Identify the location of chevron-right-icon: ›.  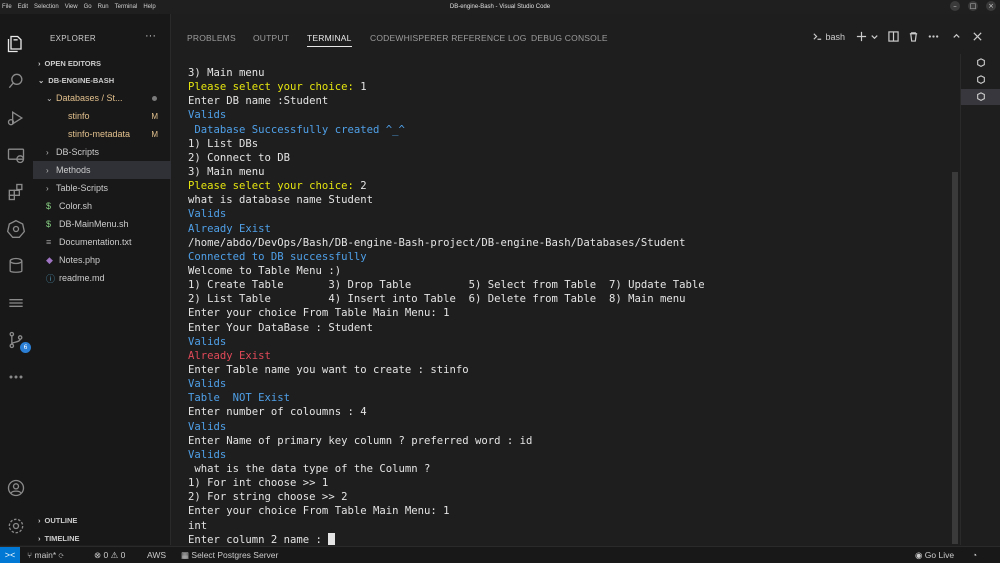
(47, 188).